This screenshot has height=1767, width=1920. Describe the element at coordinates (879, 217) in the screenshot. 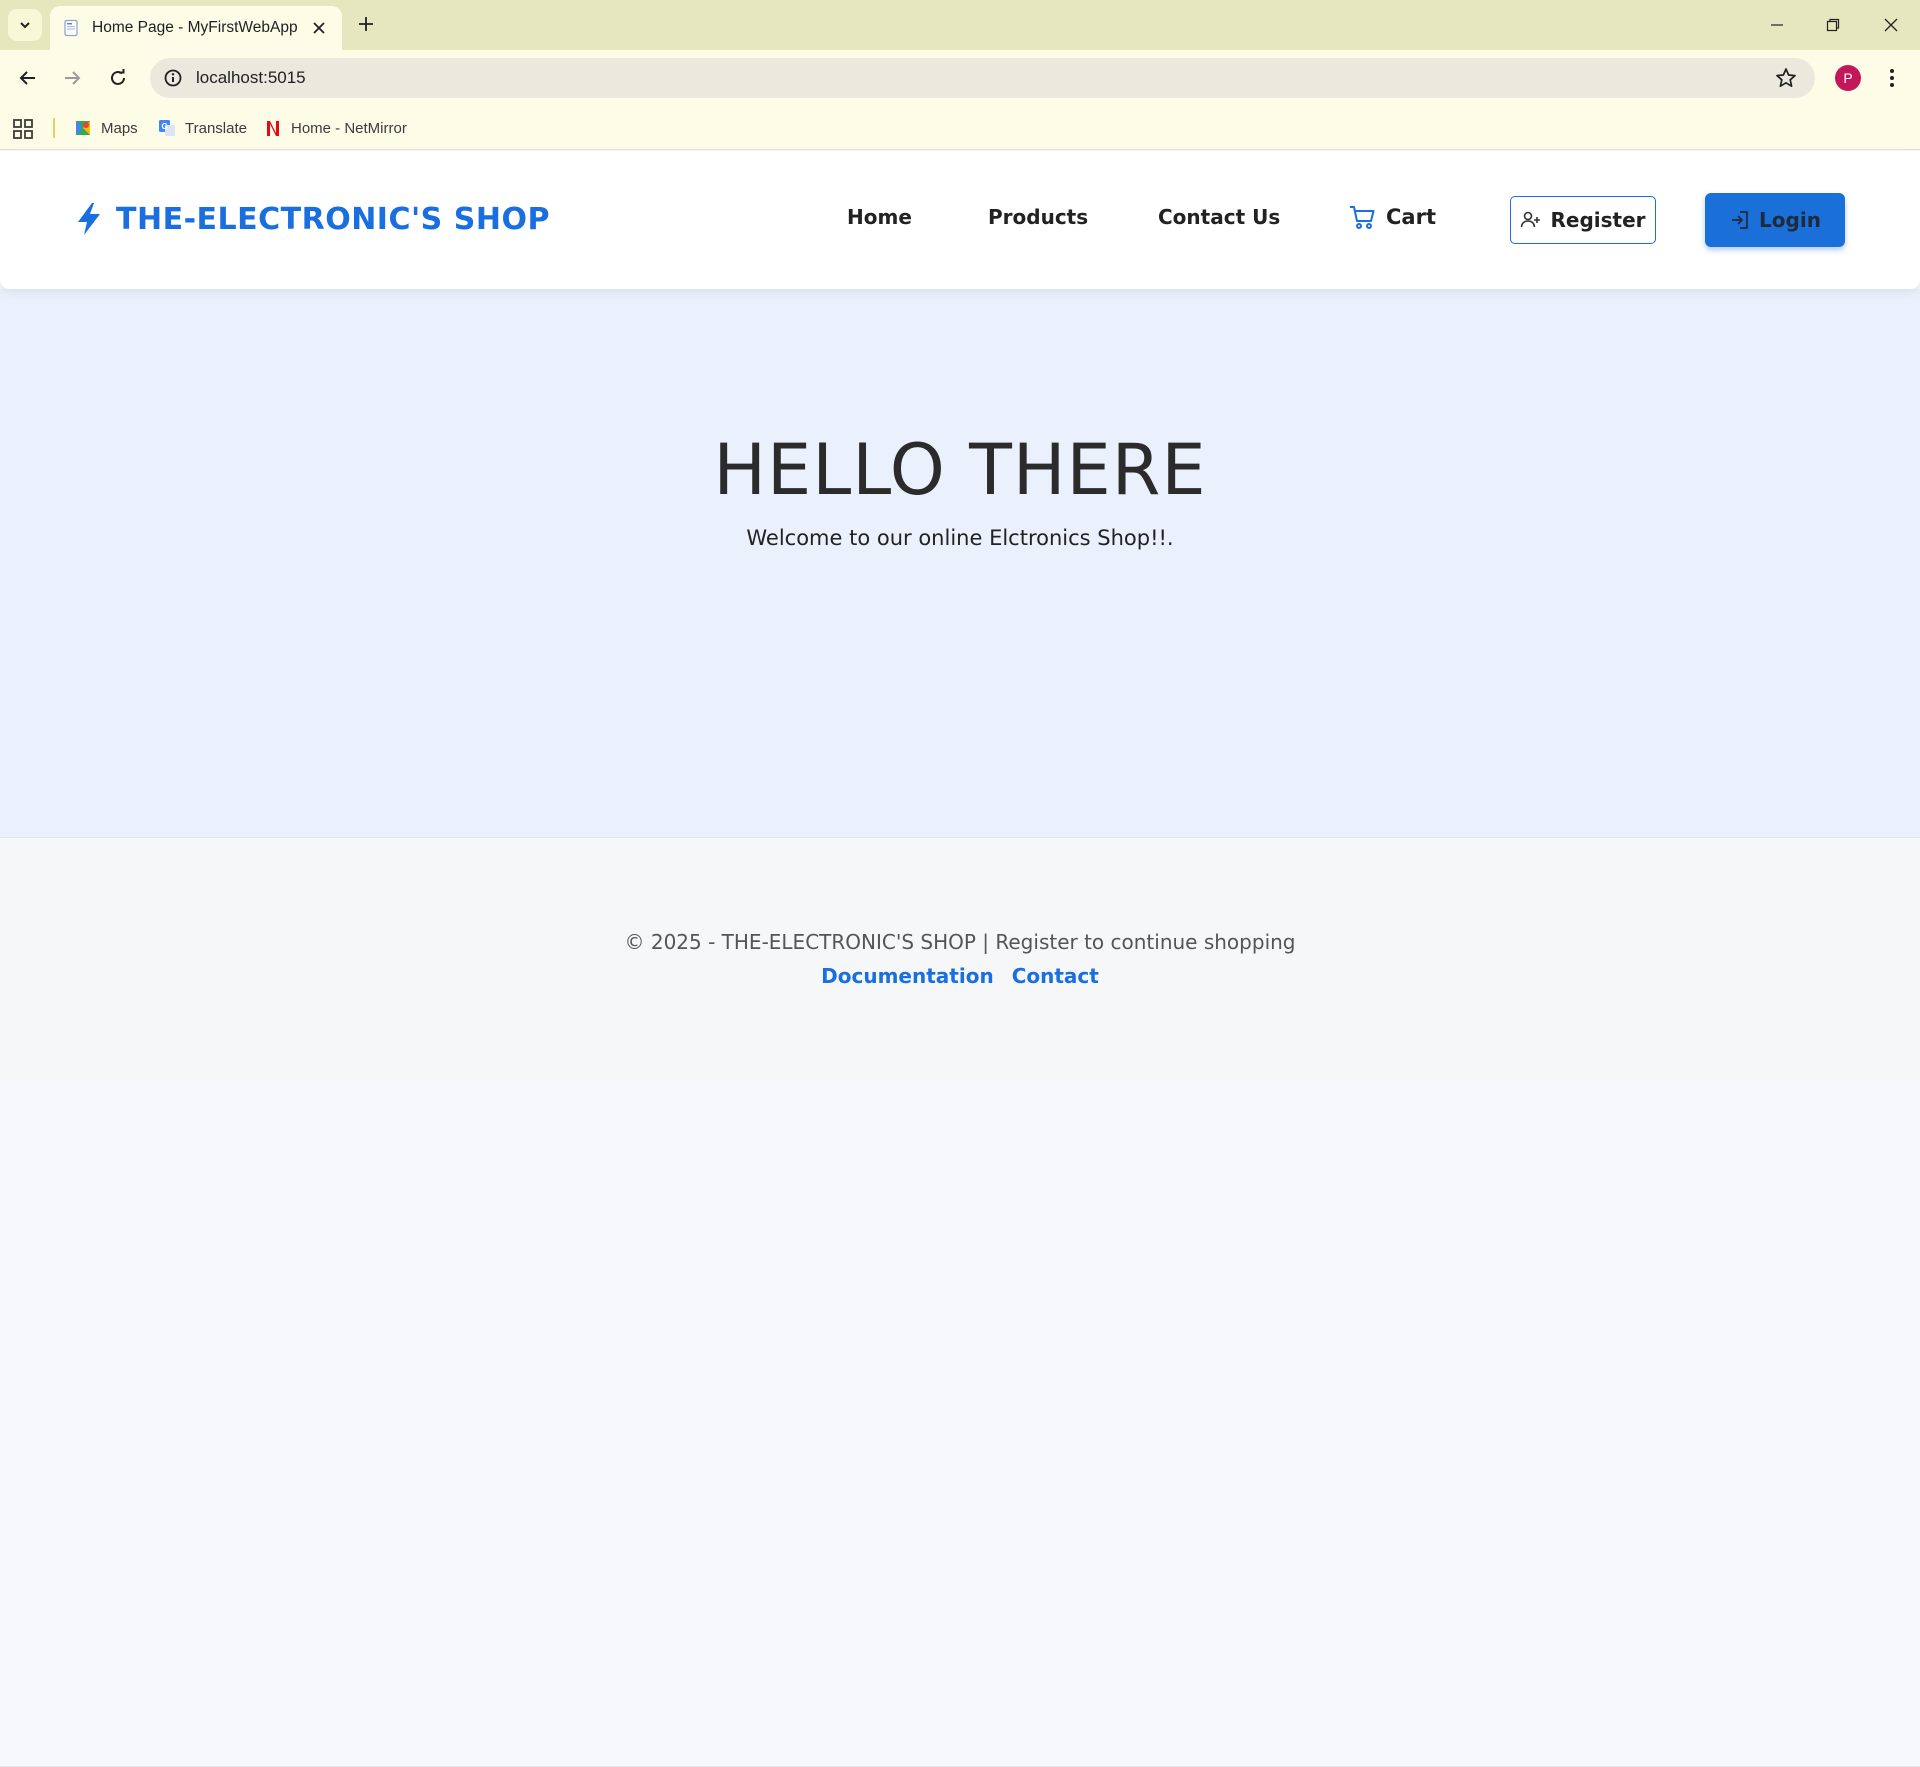

I see `nav-home-link: Home` at that location.